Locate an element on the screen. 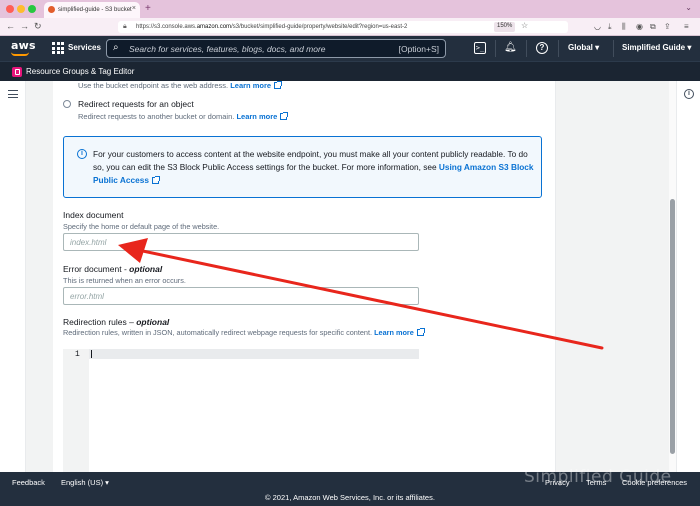 This screenshot has width=700, height=506. account-menu: Simplified Guide ▾ is located at coordinates (656, 47).